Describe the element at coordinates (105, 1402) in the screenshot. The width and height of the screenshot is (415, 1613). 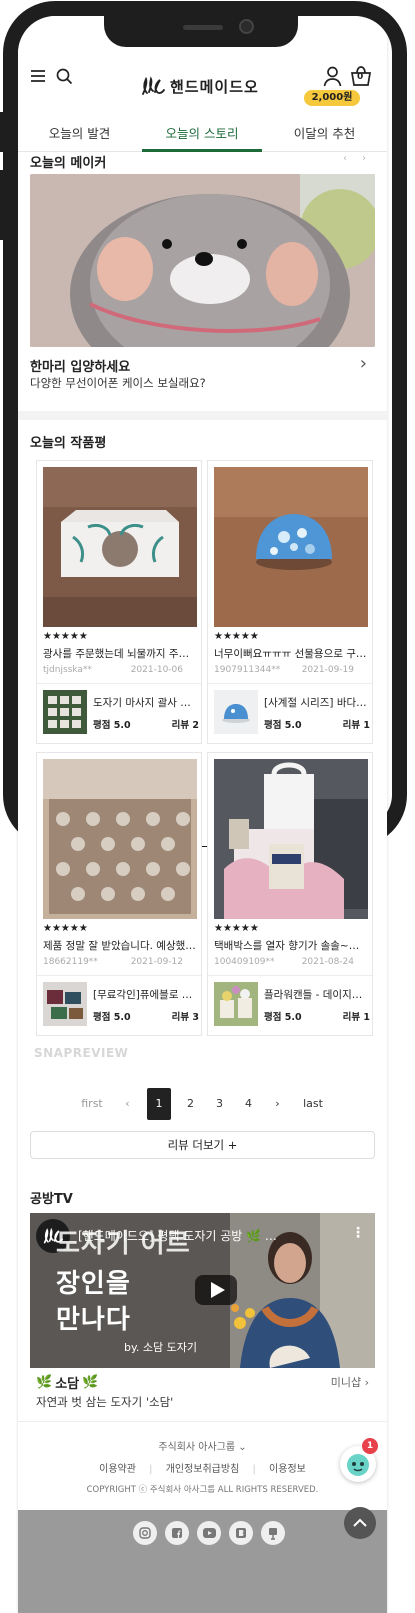
I see `tv-caption-subtitle: 자연과 벗 삼는 도자기 '소담'` at that location.